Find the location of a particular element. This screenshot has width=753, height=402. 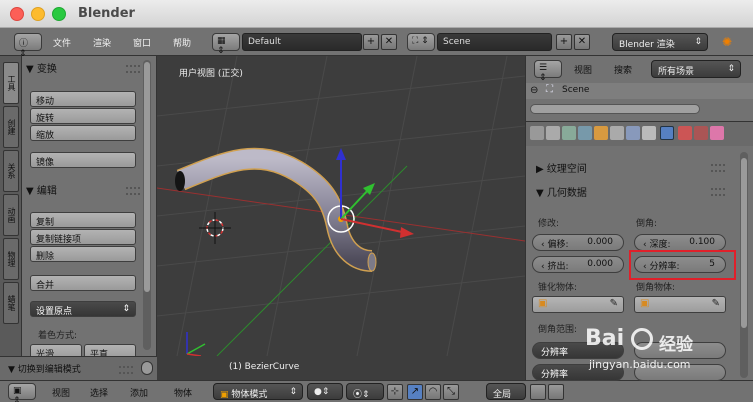

operator-panel-bar: ▼ 切换到编辑模式 is located at coordinates (78, 368).